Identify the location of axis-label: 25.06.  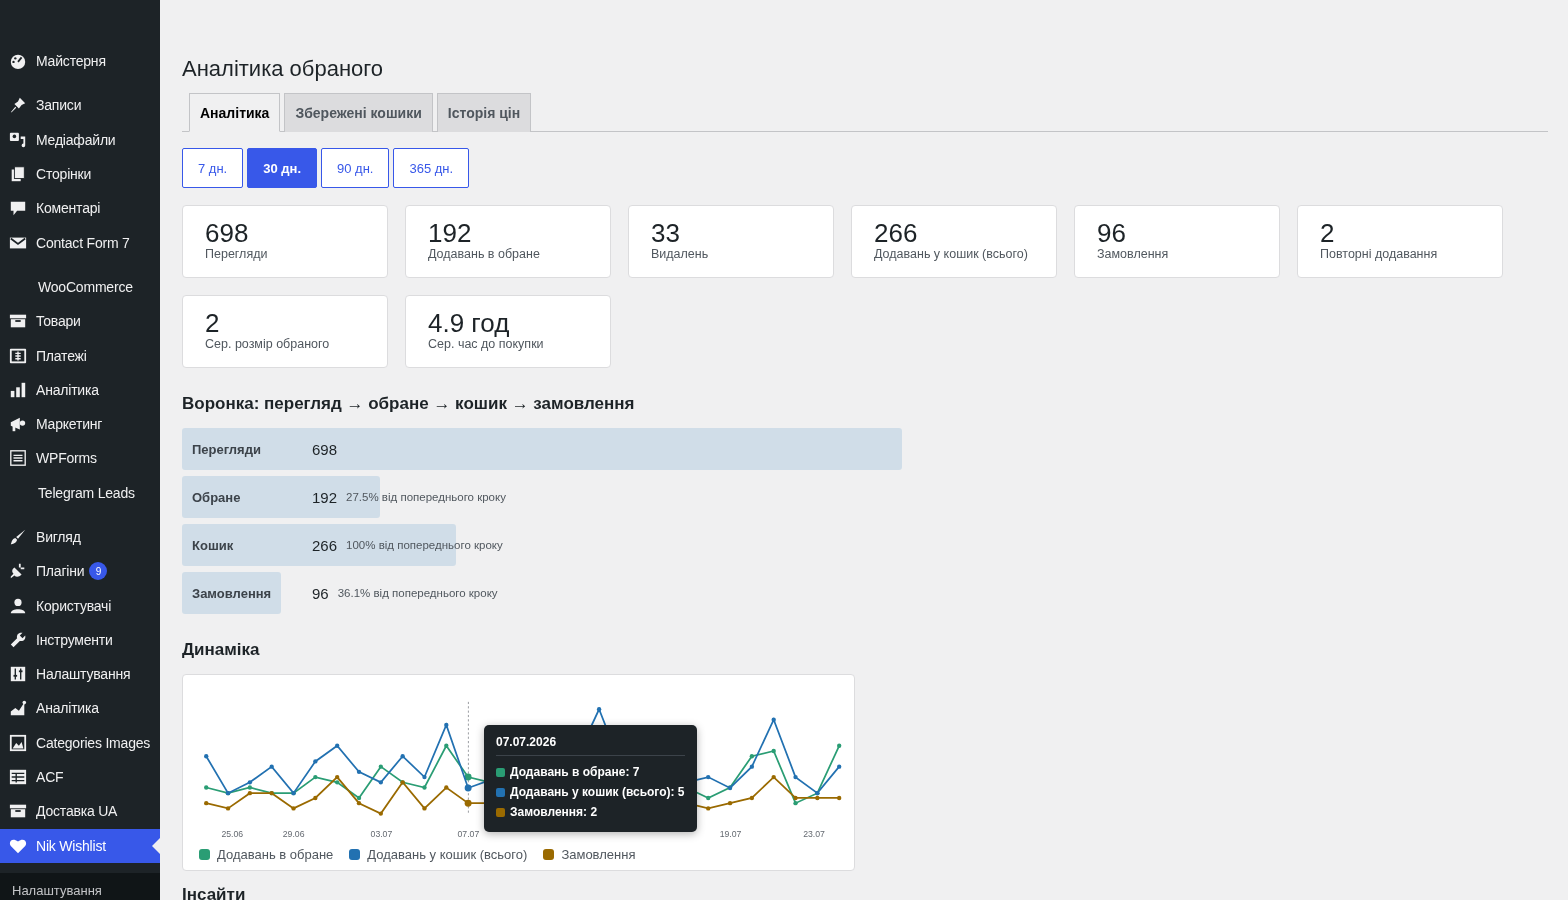
(232, 833).